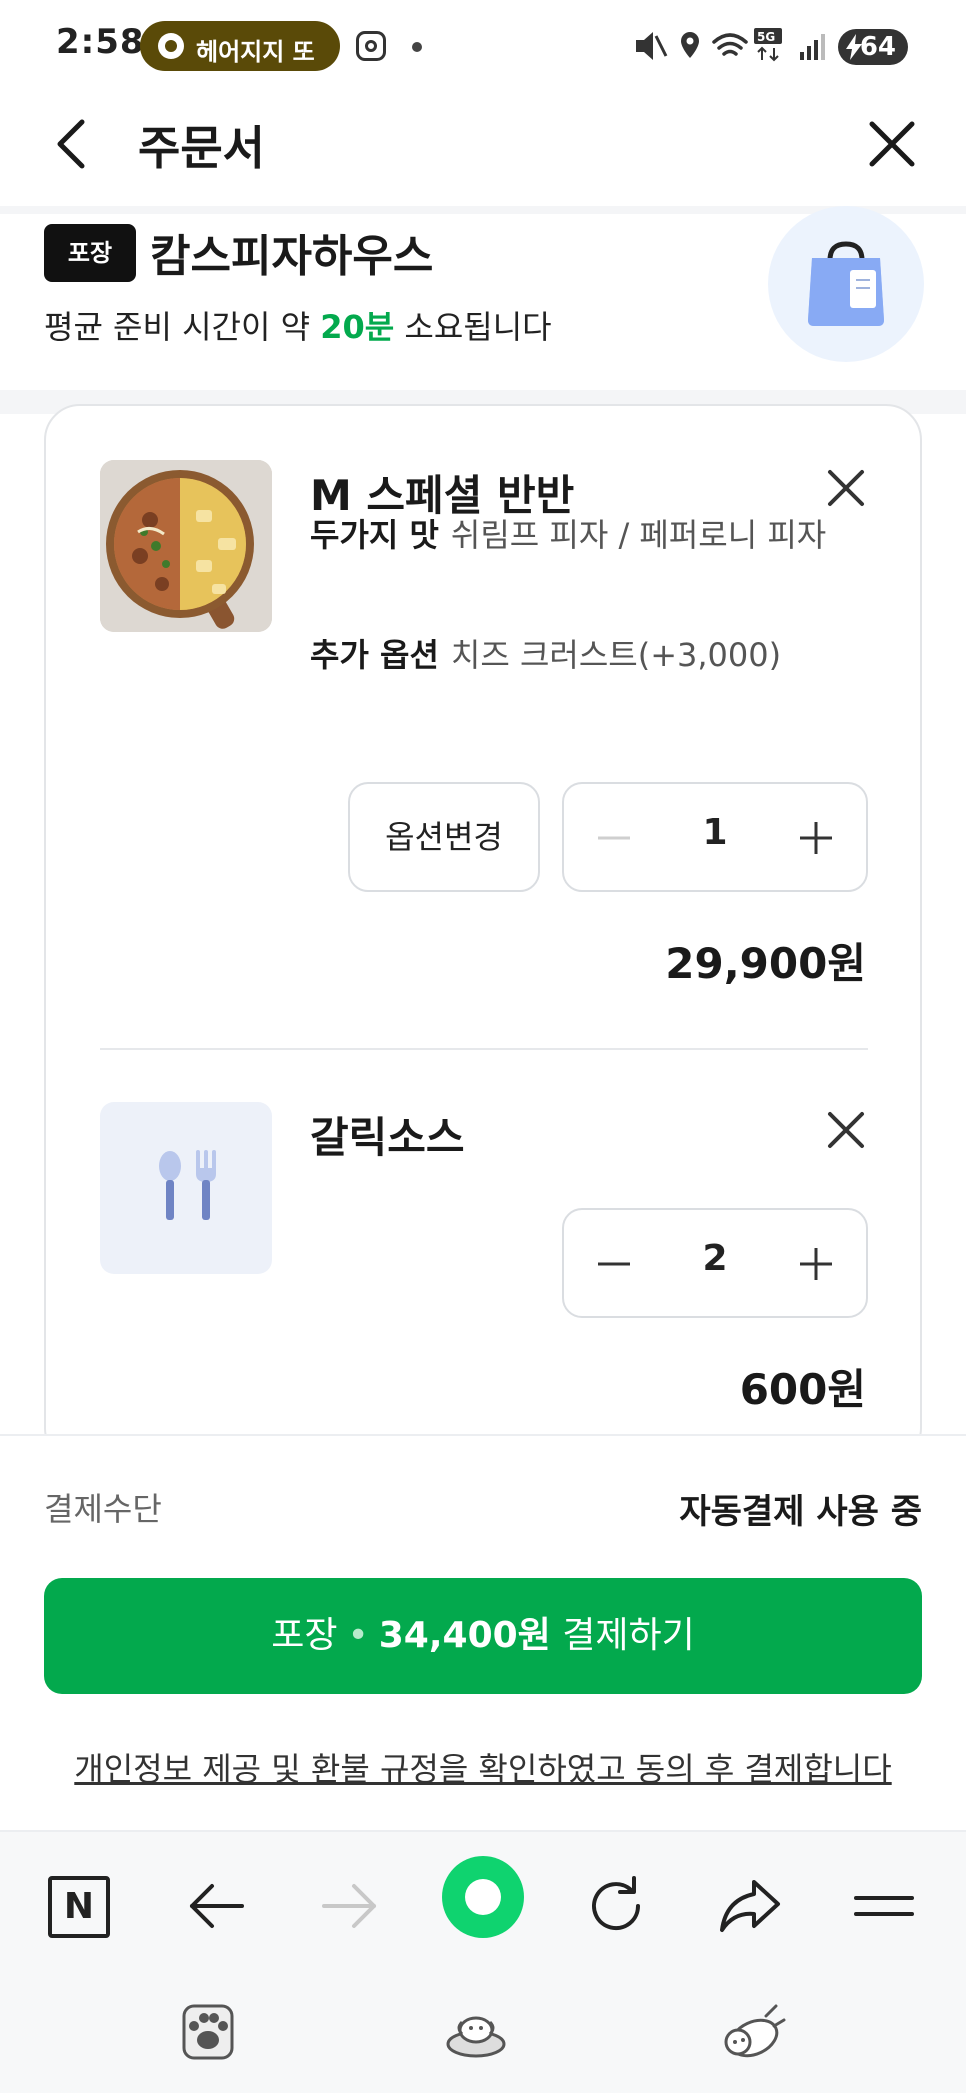  Describe the element at coordinates (628, 1635) in the screenshot. I see `pay-button-action: 결제하기` at that location.